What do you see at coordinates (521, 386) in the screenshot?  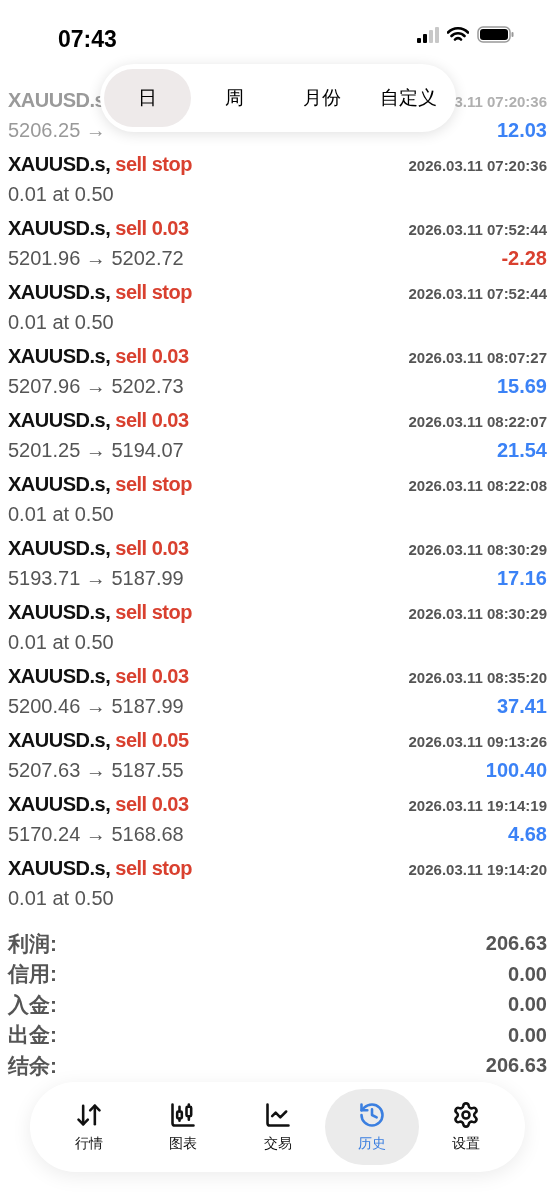 I see `trade-profit: 15.69` at bounding box center [521, 386].